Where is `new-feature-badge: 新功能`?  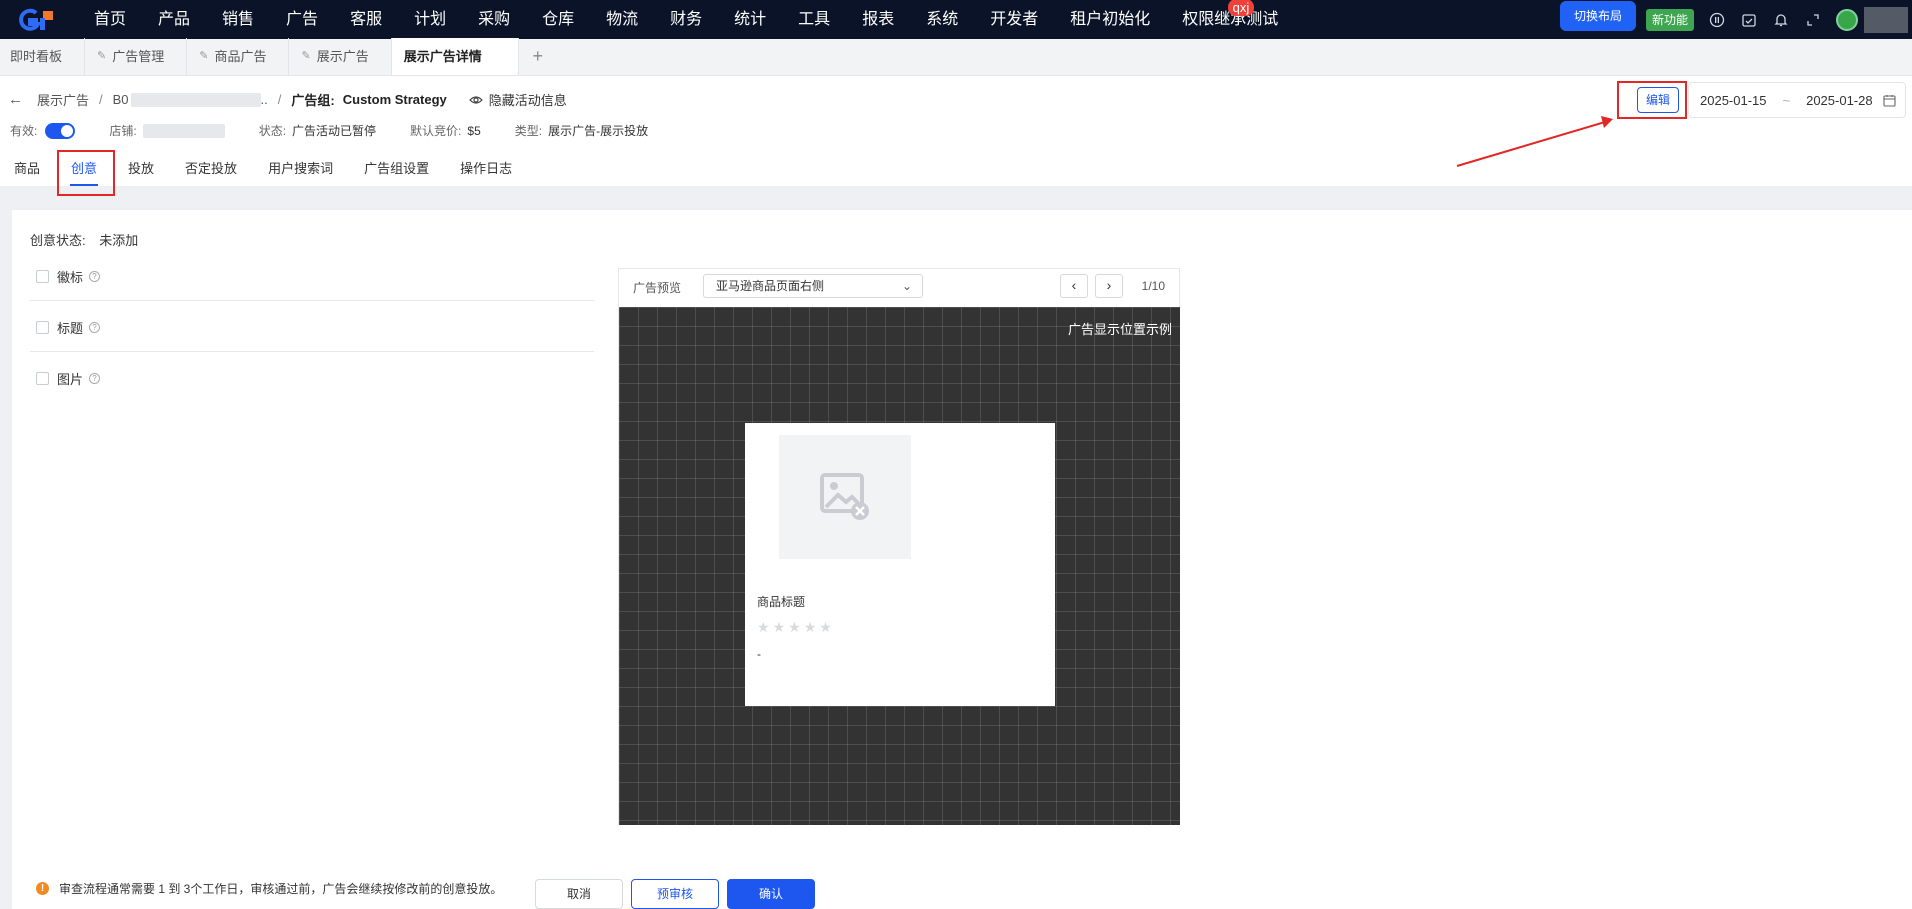
new-feature-badge: 新功能 is located at coordinates (1669, 19).